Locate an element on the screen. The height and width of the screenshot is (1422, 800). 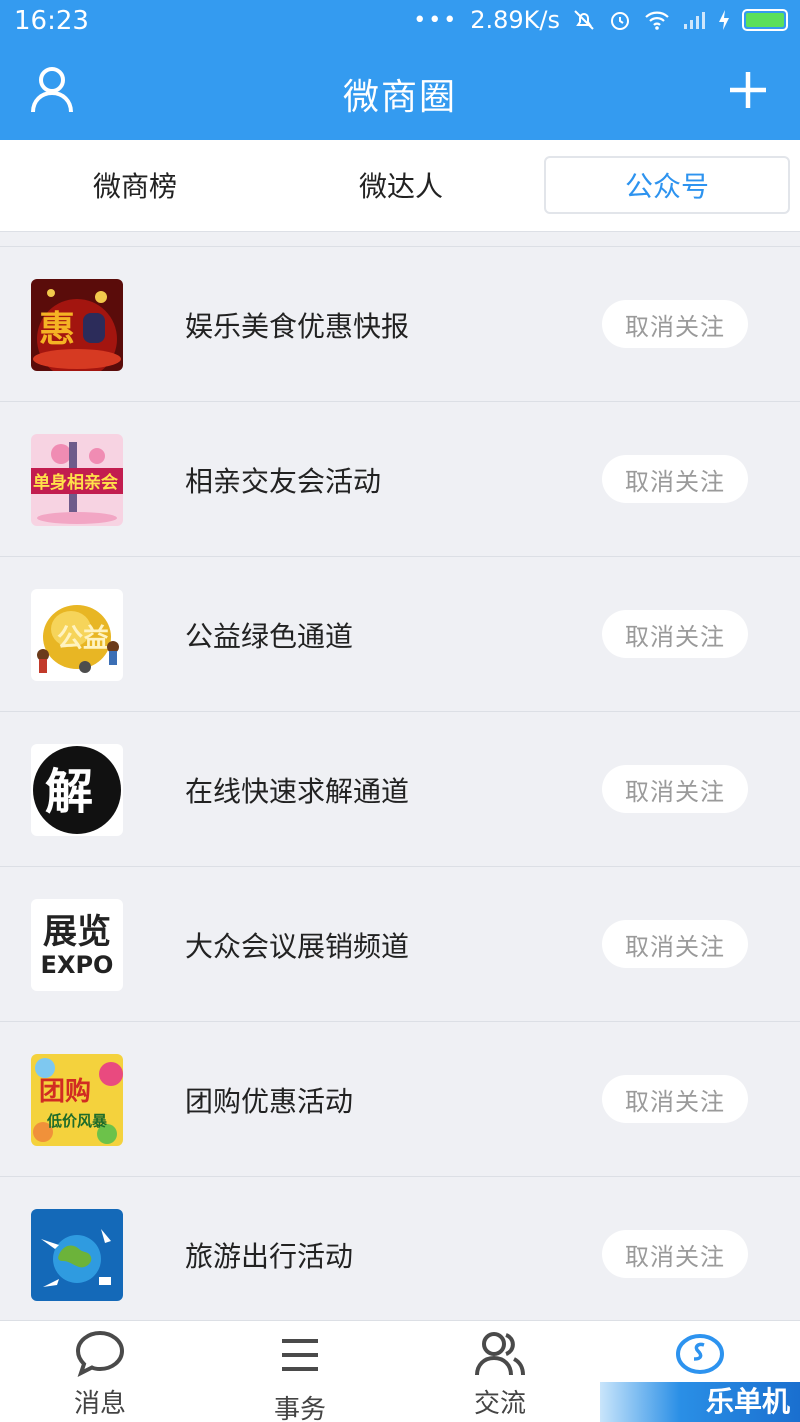
expo-icon: 展览 EXPO is located at coordinates (77, 945).